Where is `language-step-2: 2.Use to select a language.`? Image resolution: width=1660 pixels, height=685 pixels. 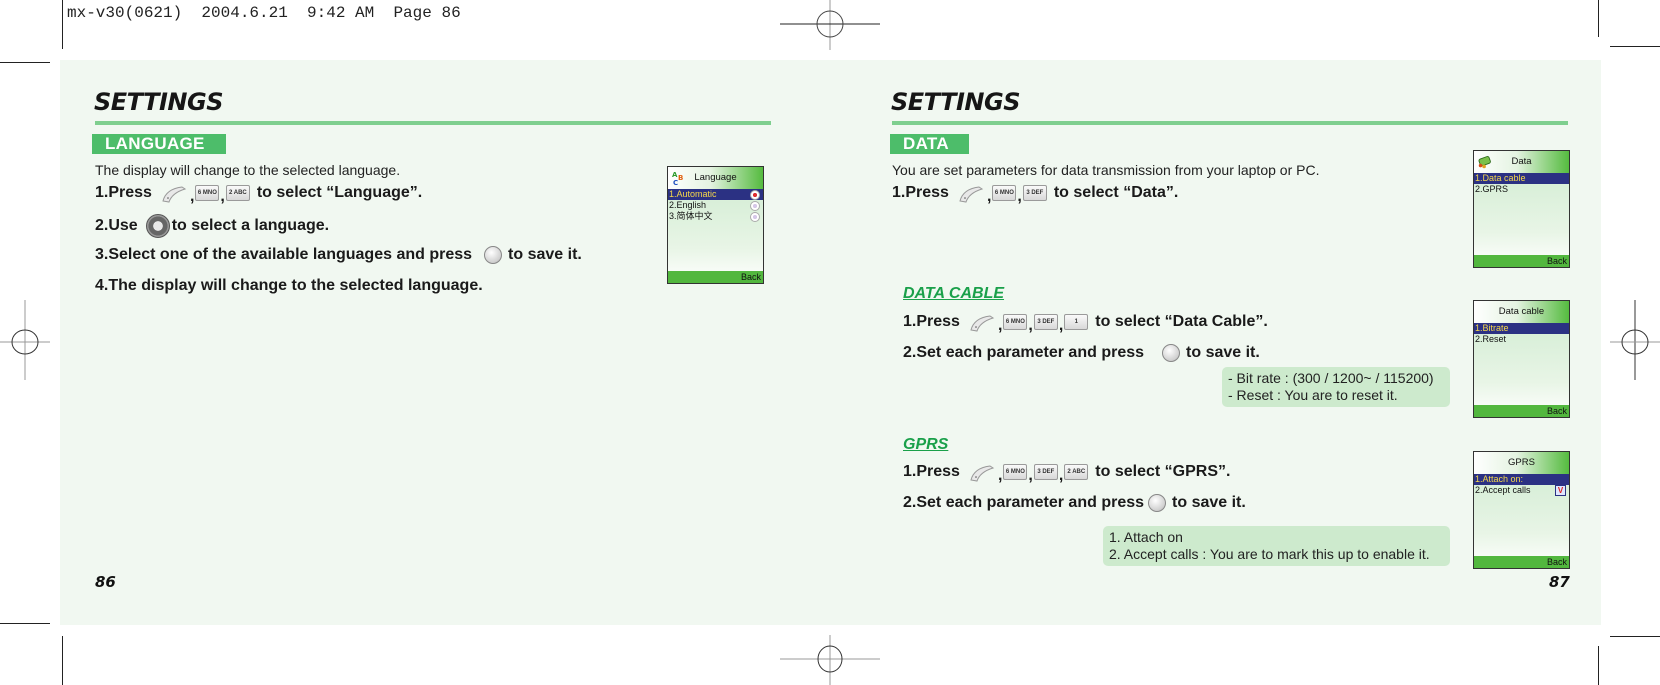
language-step-2: 2.Use to select a language. is located at coordinates (212, 226).